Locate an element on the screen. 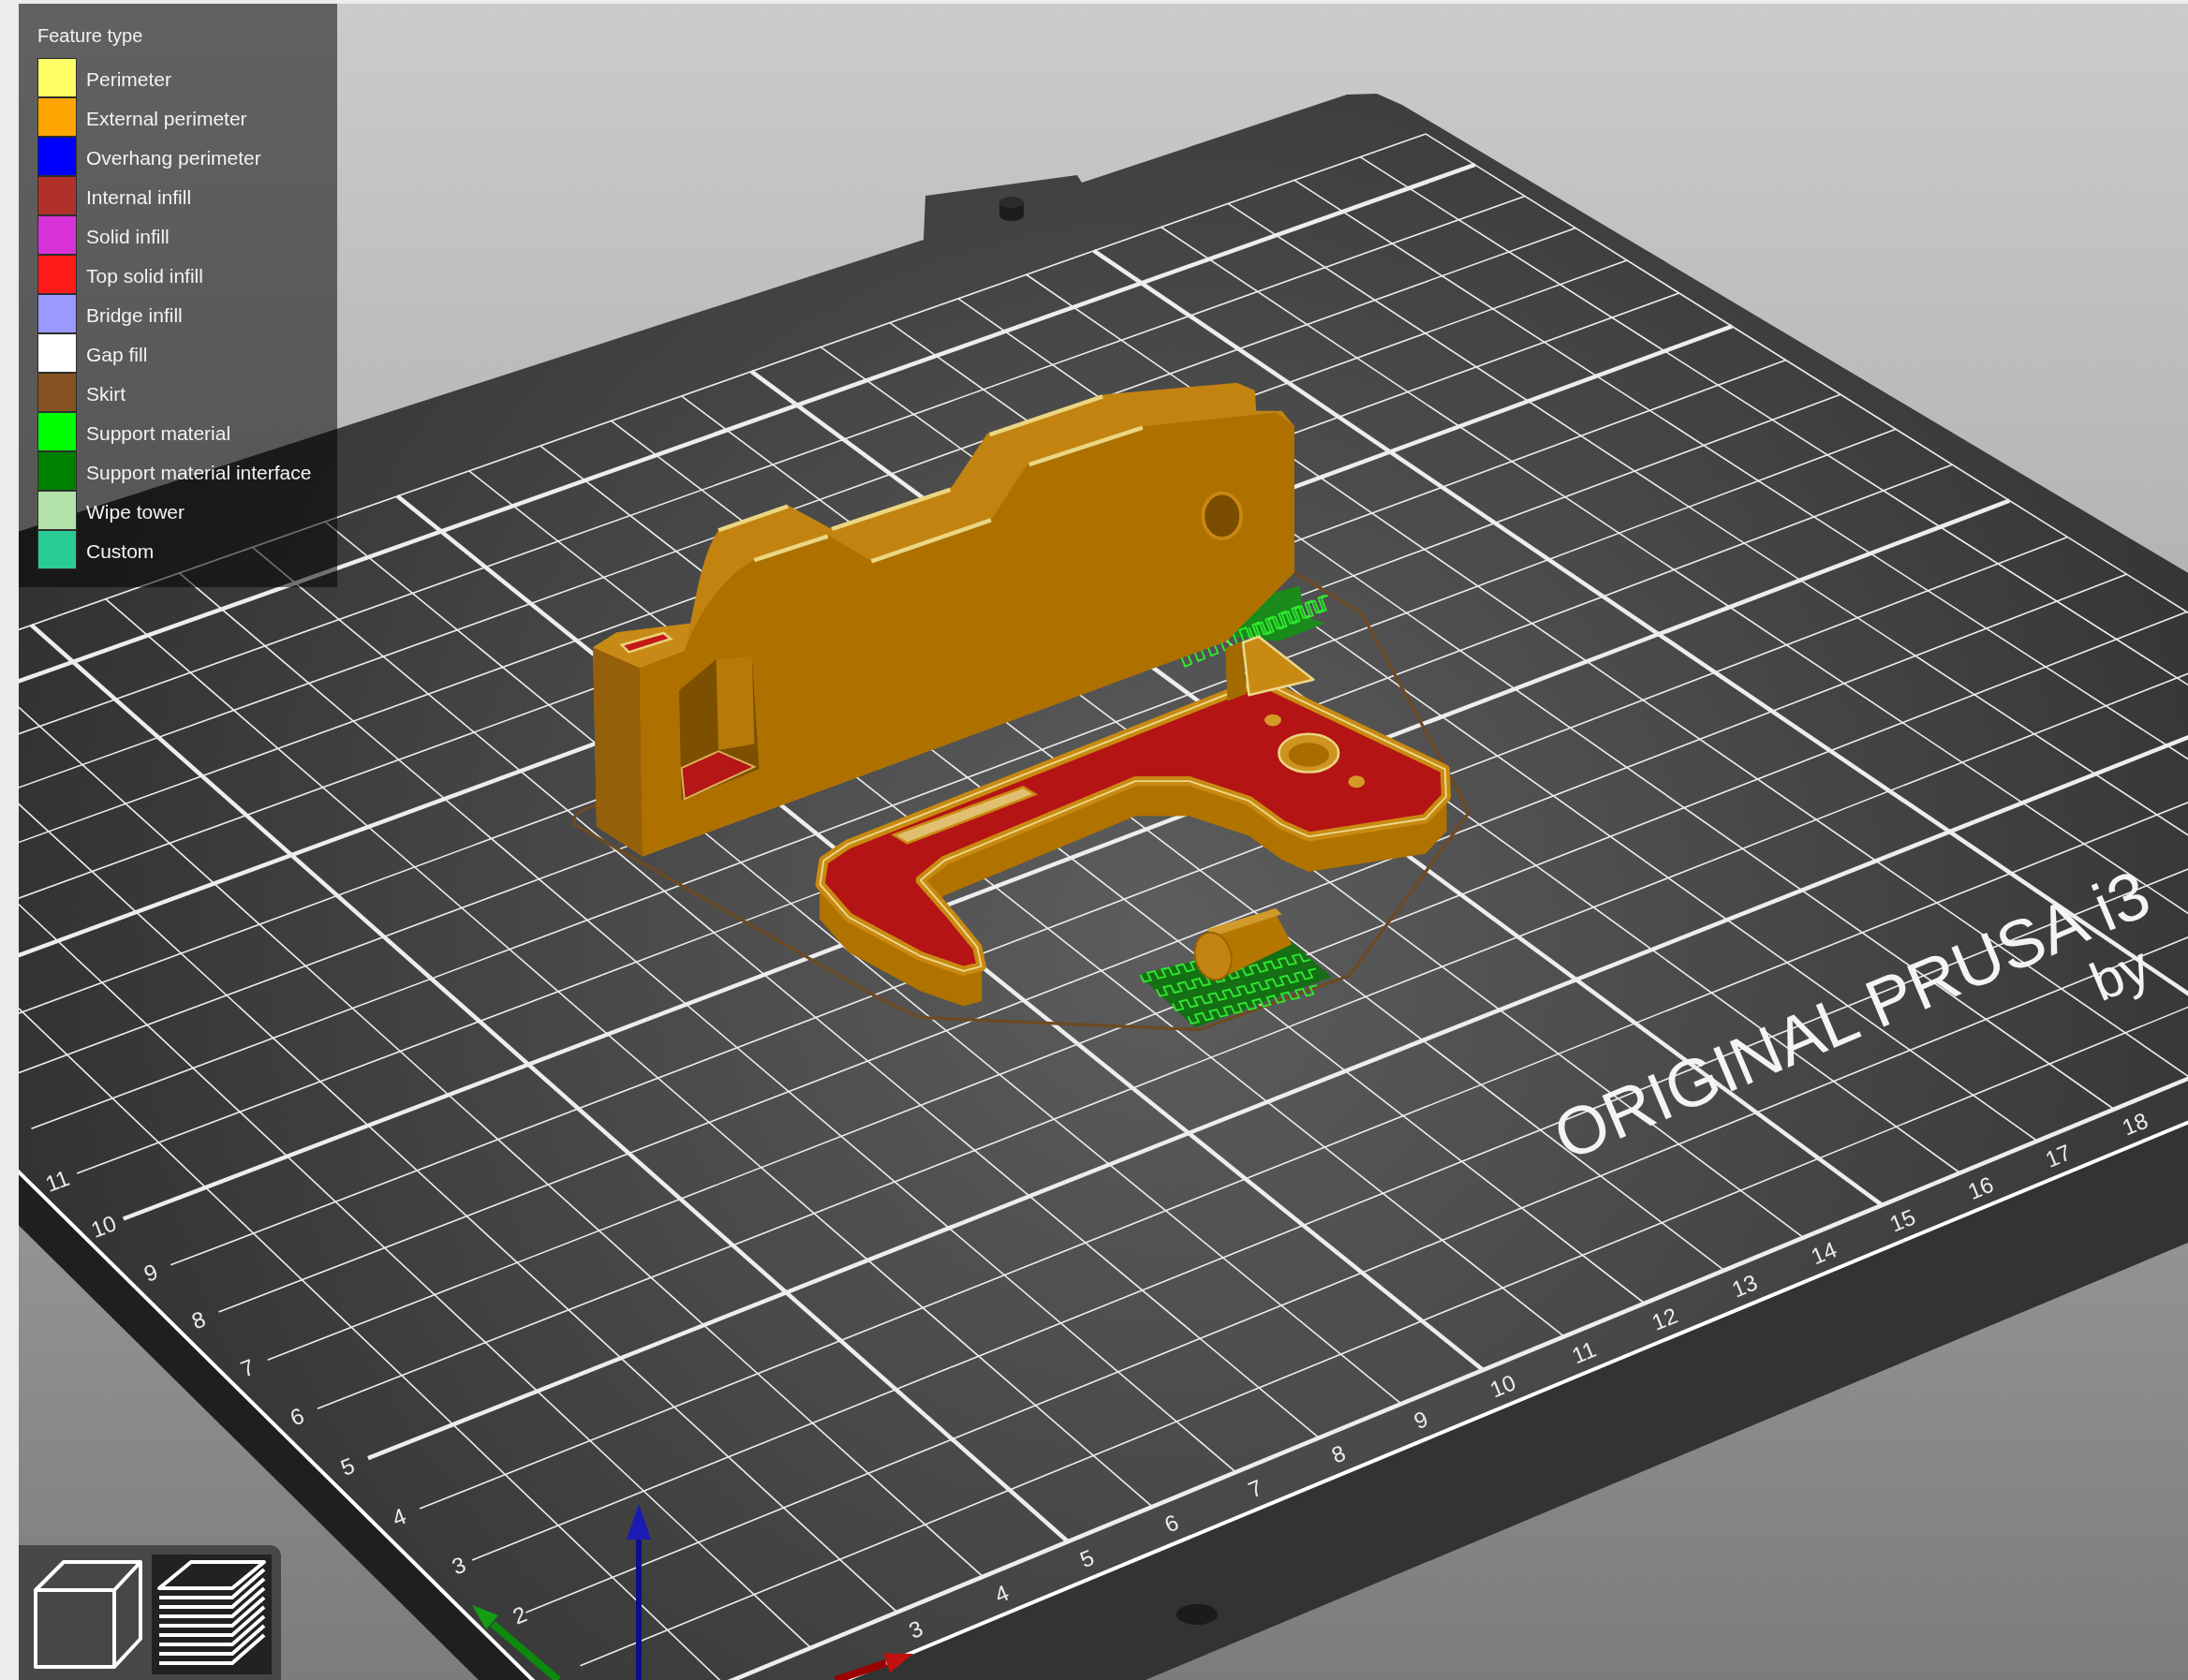 The height and width of the screenshot is (1680, 2188). axis-label: 16 is located at coordinates (1981, 1188).